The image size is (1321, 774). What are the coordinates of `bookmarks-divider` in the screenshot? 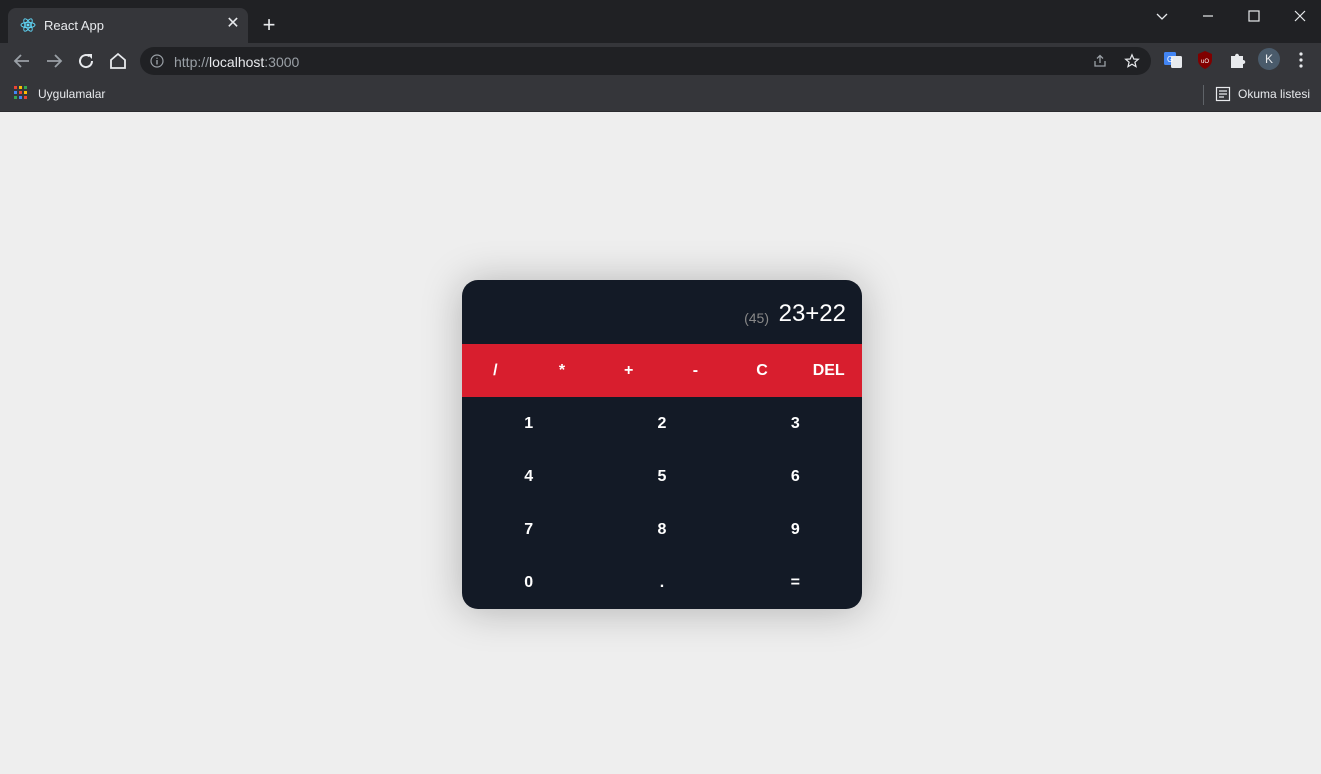 It's located at (1203, 95).